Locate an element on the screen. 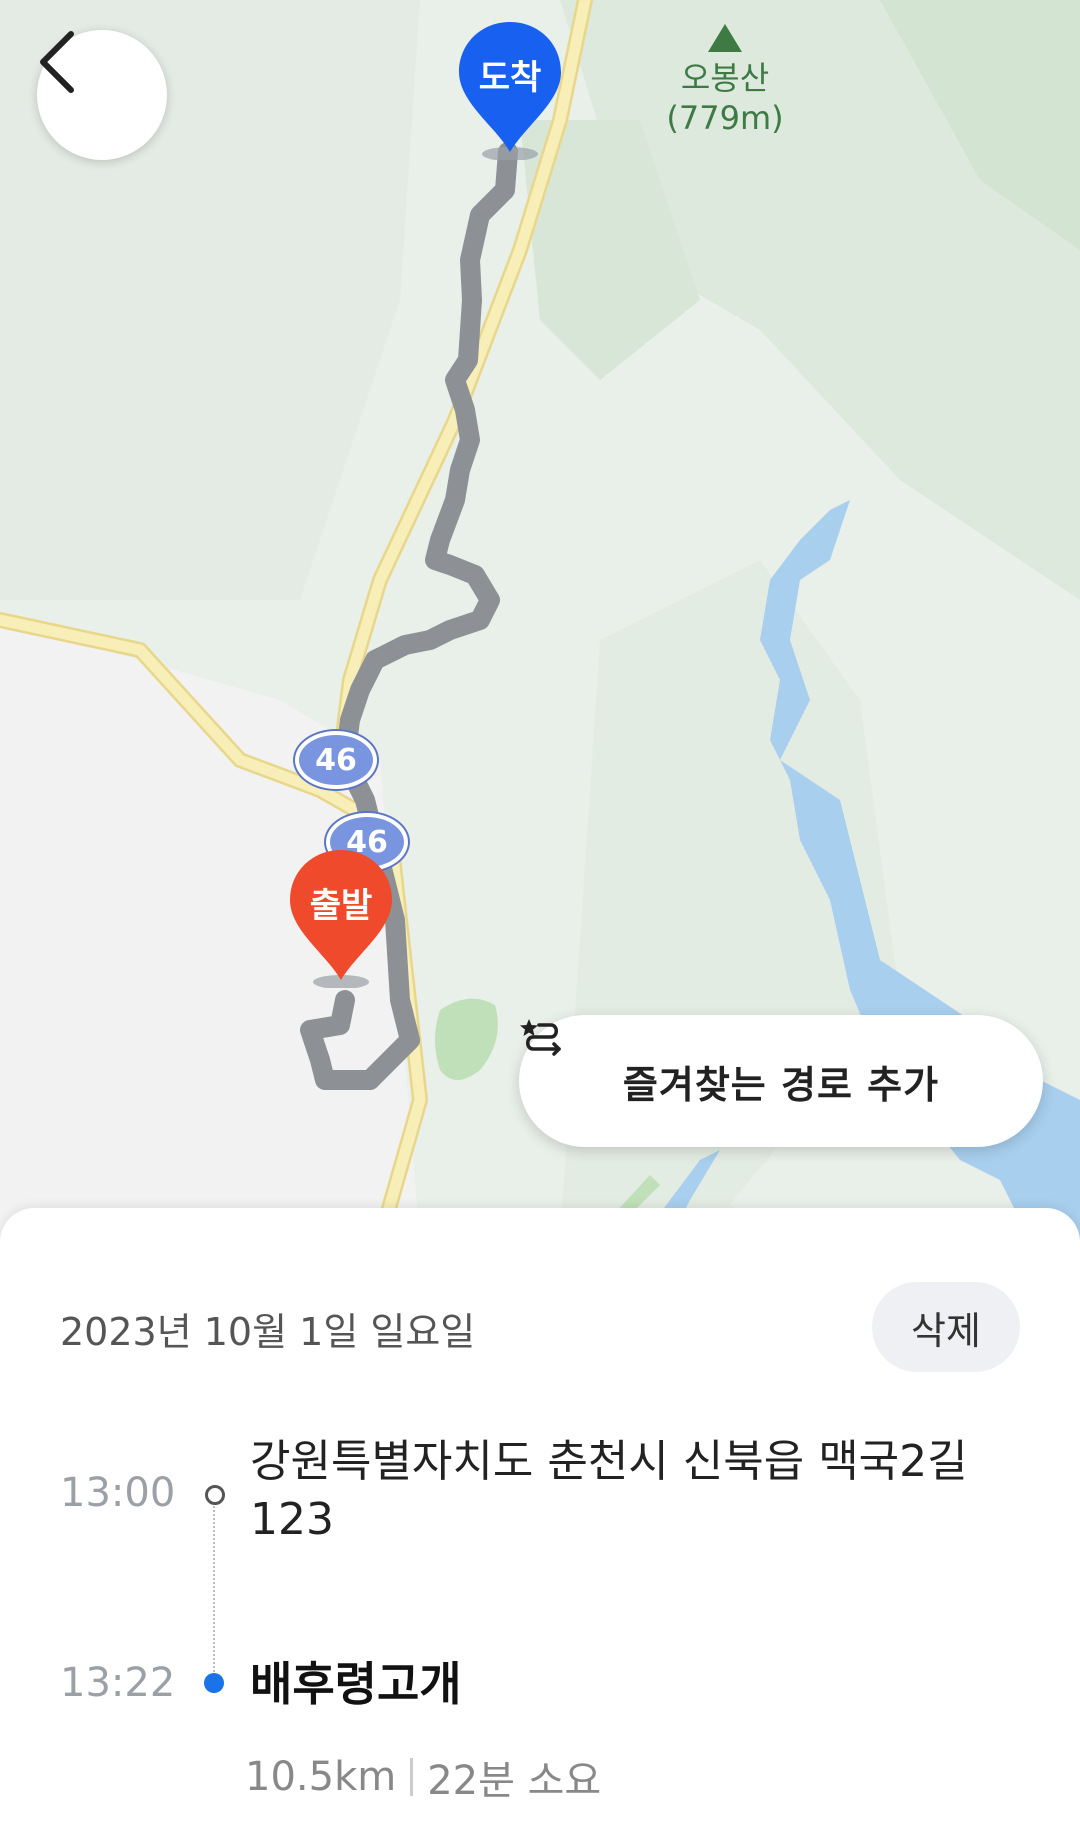 This screenshot has height=1828, width=1080. timeline-connector is located at coordinates (214, 1591).